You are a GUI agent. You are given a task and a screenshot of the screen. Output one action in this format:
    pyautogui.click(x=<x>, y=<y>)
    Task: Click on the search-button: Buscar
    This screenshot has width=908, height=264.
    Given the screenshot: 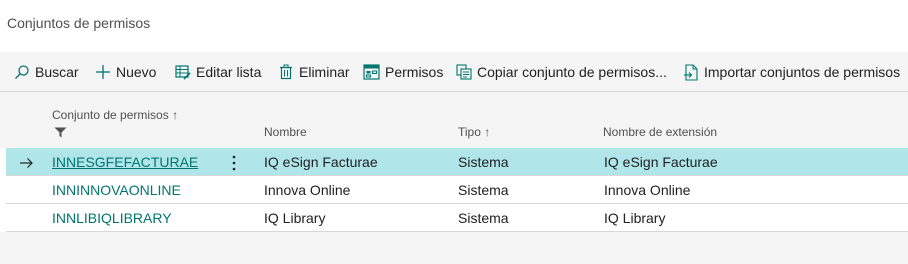 What is the action you would take?
    pyautogui.click(x=46, y=72)
    